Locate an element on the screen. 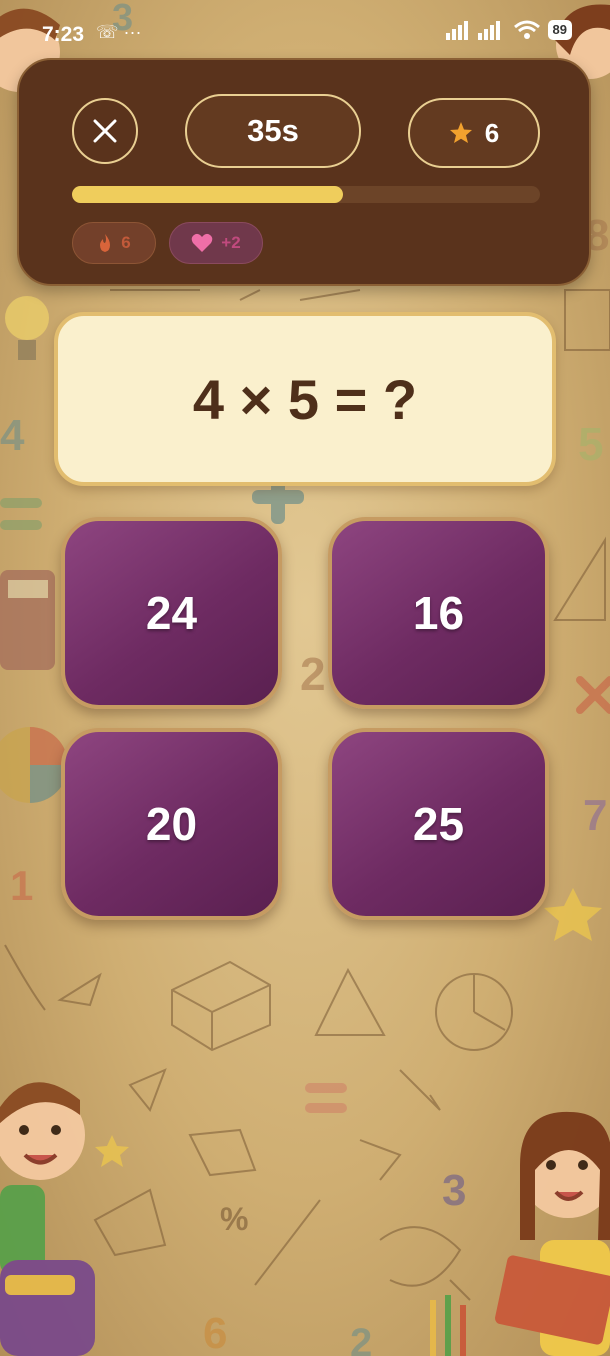  answer-option-4: 25 is located at coordinates (438, 824).